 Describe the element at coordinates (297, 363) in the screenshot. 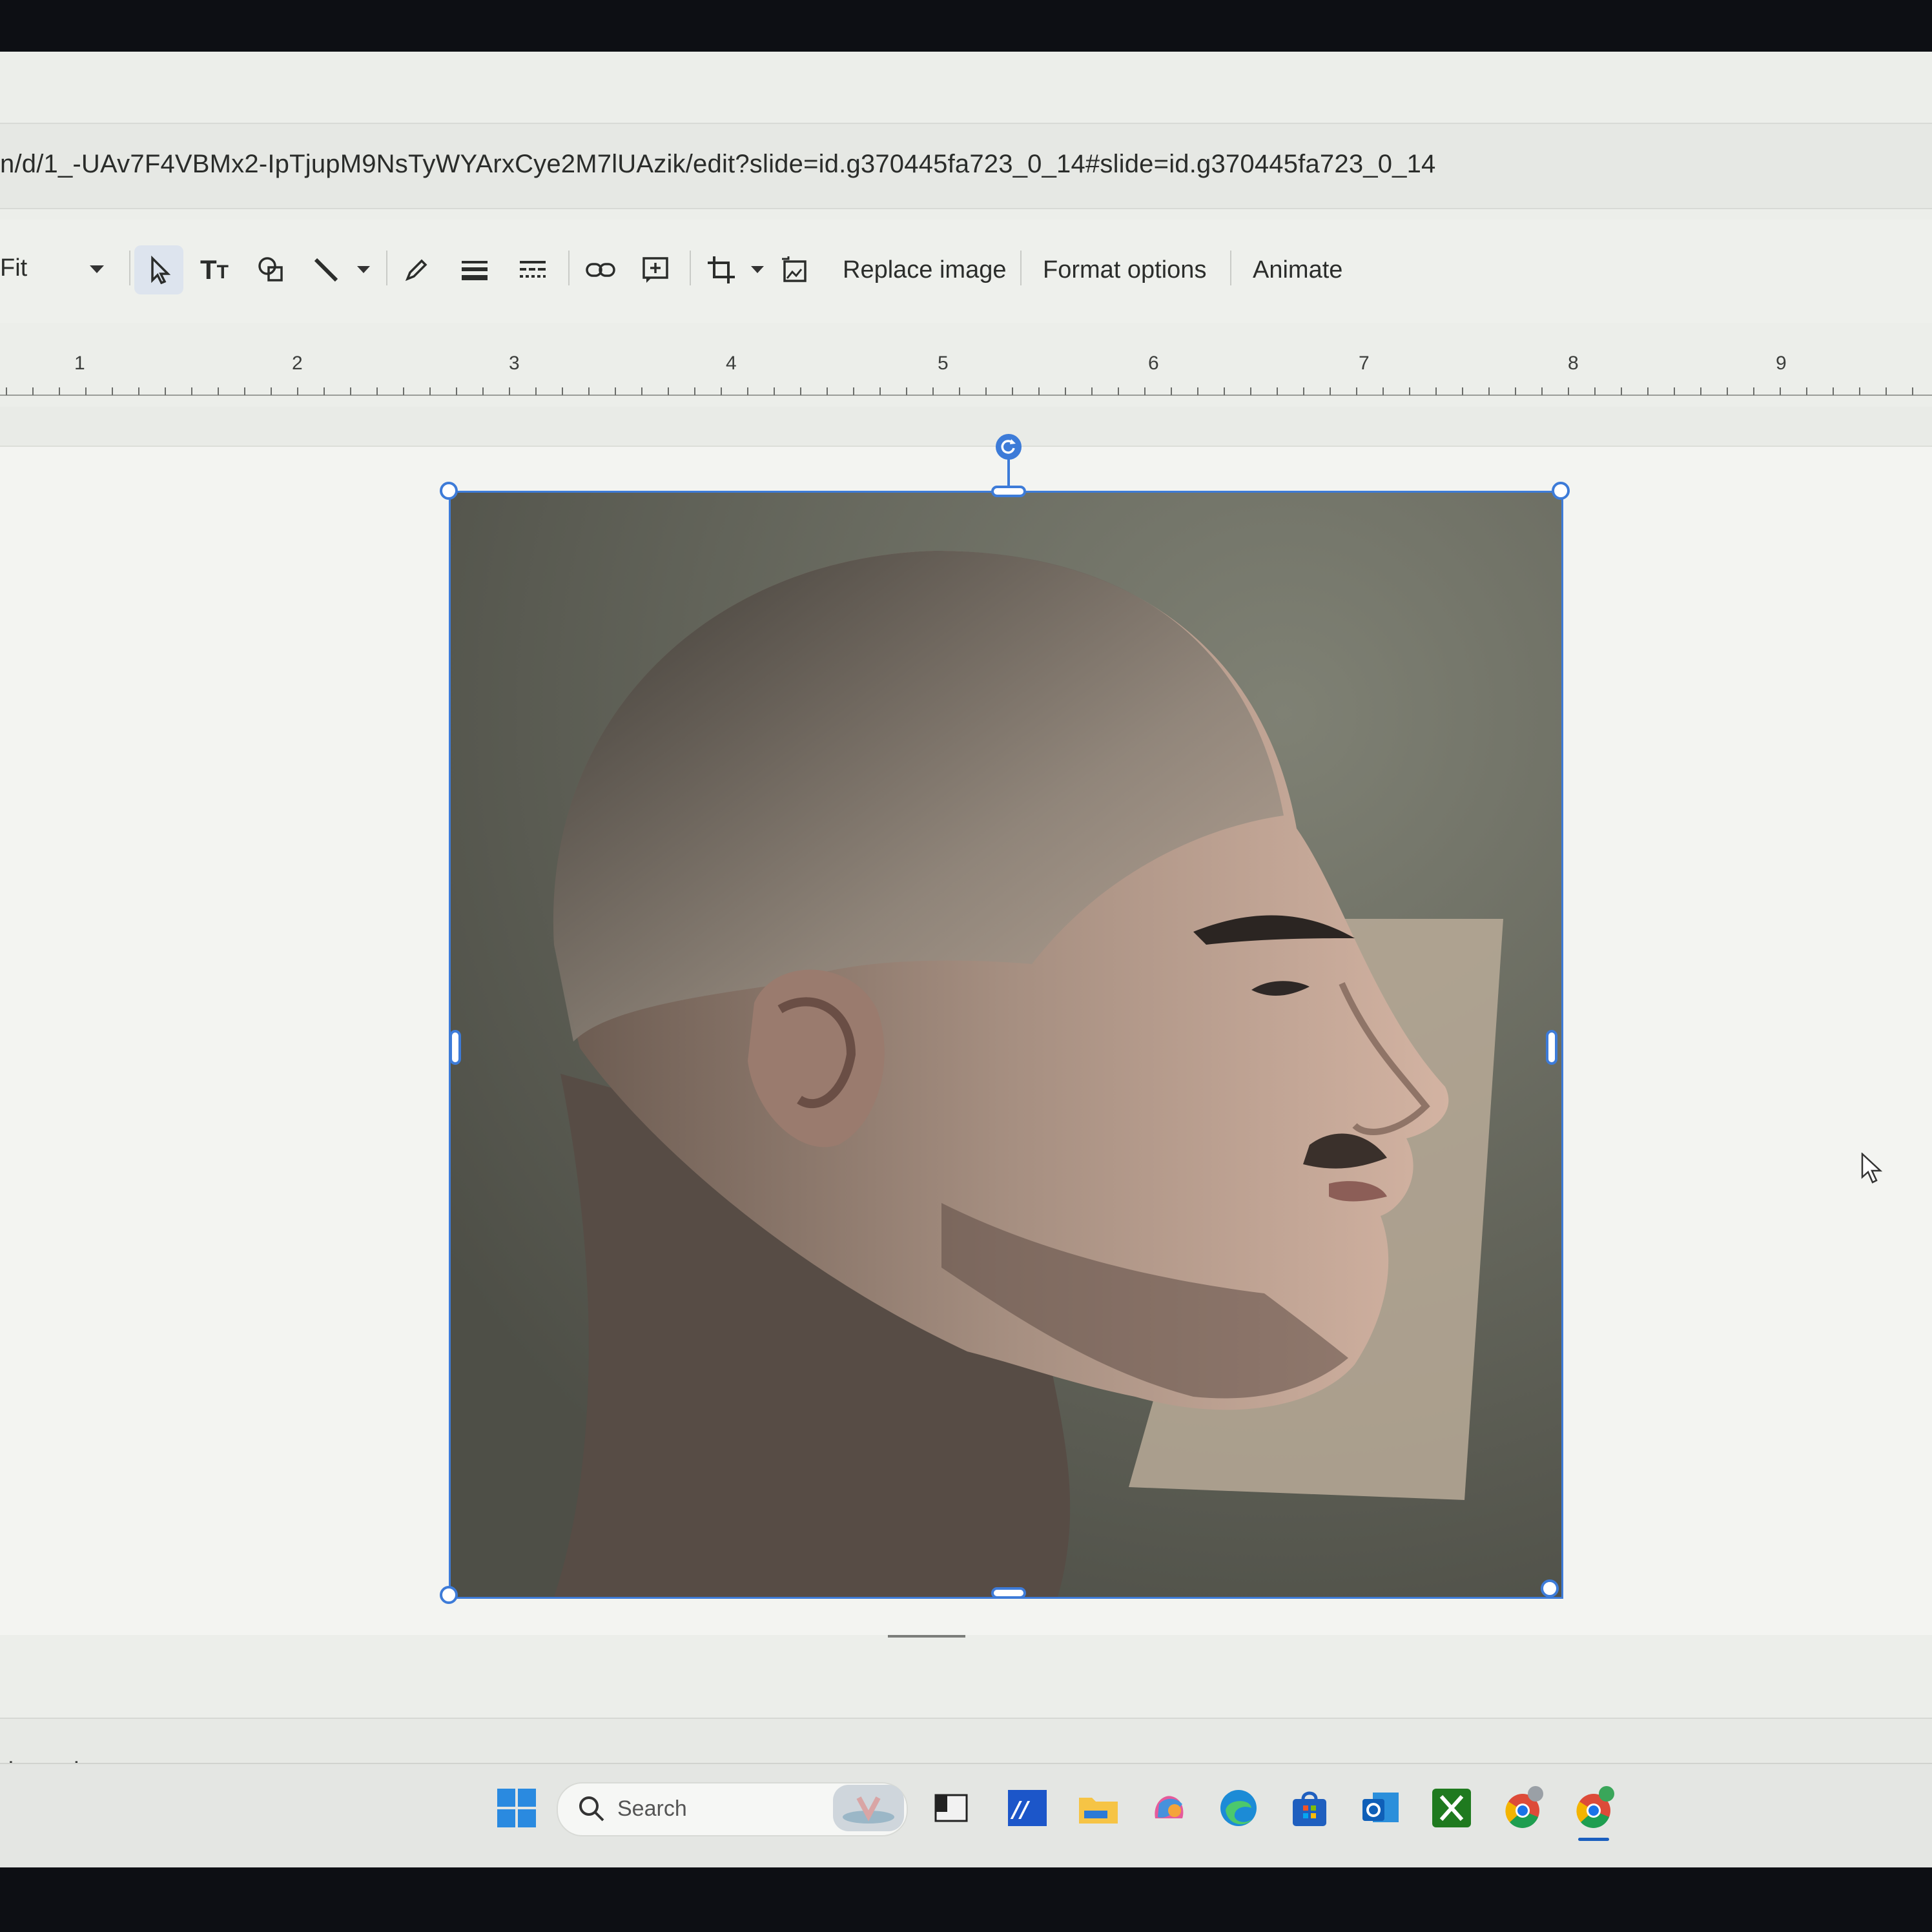

I see `ruler-number: 2` at that location.